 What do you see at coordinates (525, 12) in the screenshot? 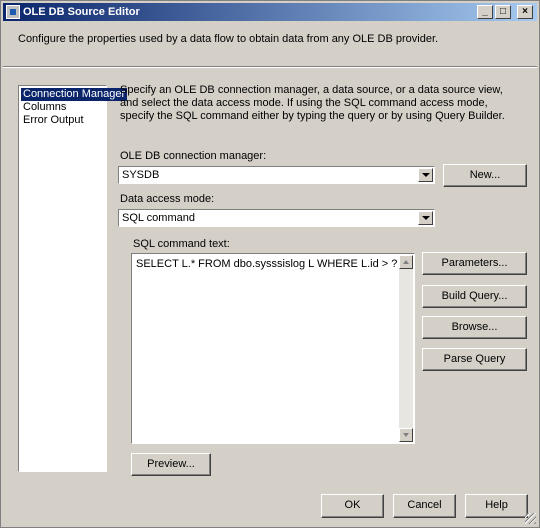
I see `close-button: ×` at bounding box center [525, 12].